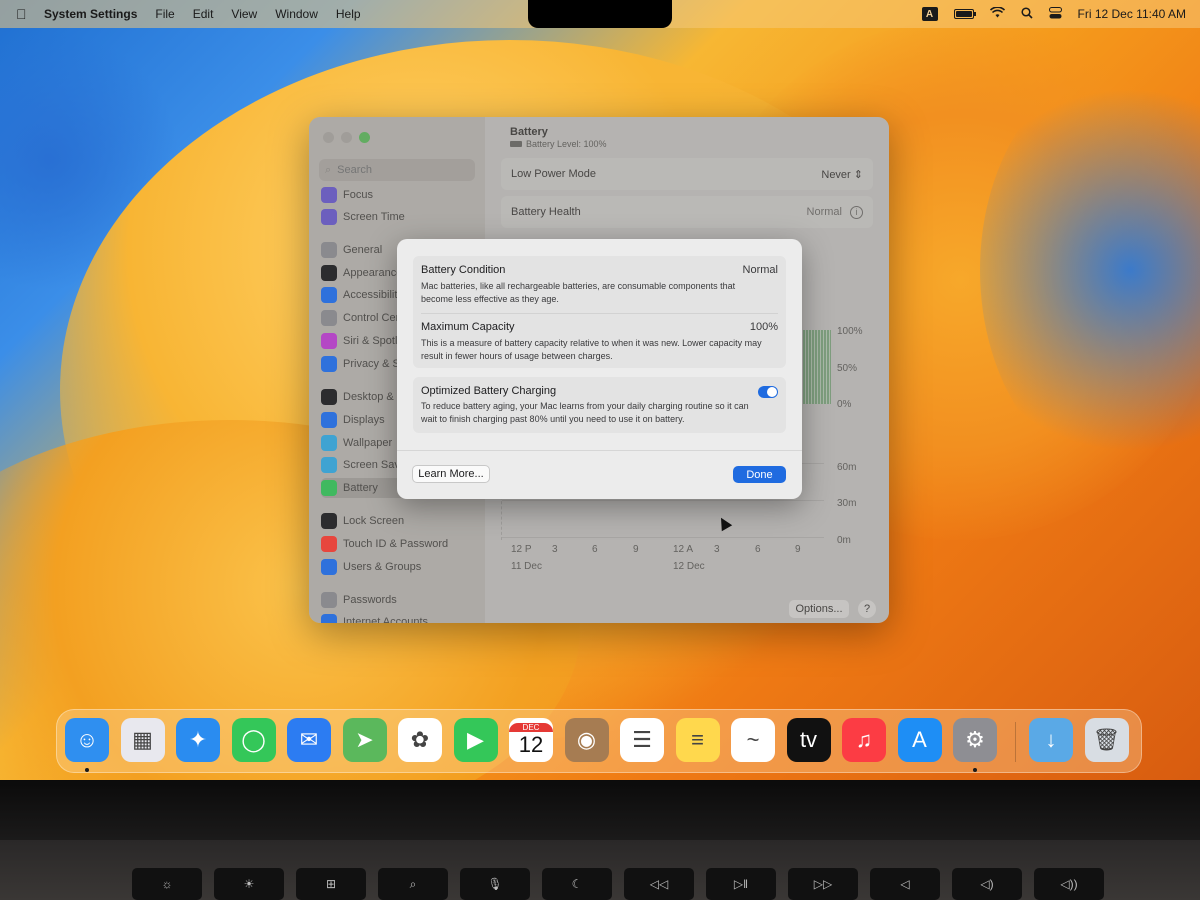 The width and height of the screenshot is (1200, 900). I want to click on maximum-capacity-value: 100%, so click(763, 327).